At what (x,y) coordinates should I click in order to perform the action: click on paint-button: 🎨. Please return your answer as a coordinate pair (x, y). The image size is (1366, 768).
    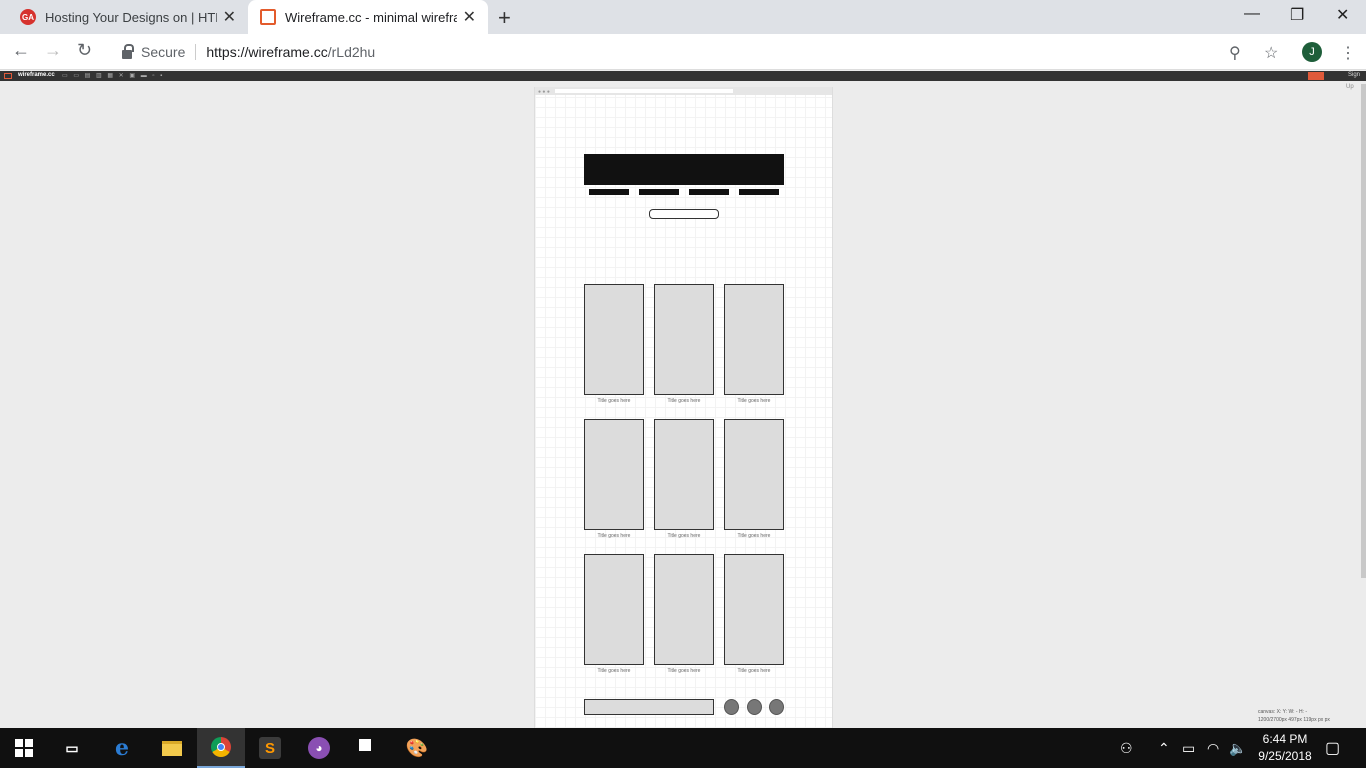
    Looking at the image, I should click on (417, 748).